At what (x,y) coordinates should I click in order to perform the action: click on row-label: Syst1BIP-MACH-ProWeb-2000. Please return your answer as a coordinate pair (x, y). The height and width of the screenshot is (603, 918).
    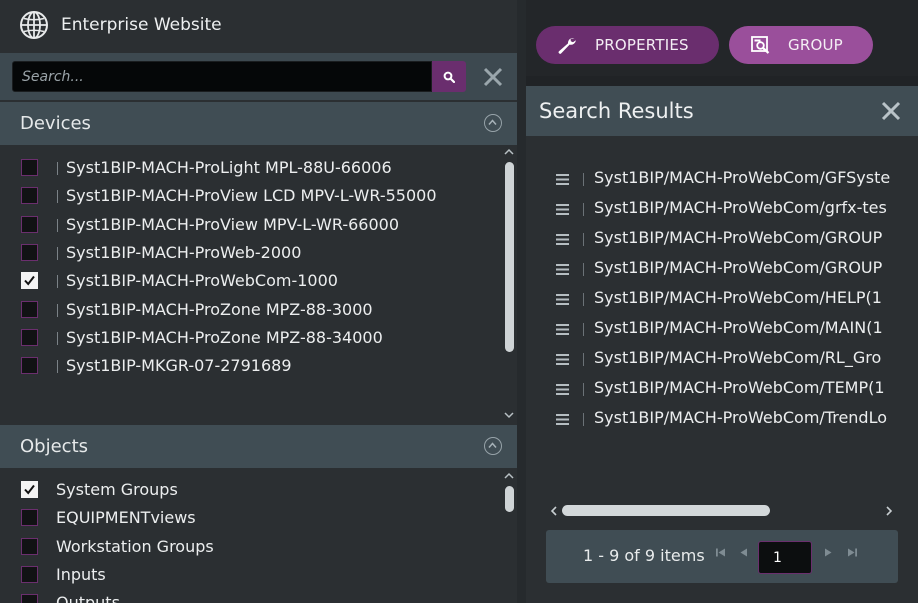
    Looking at the image, I should click on (184, 252).